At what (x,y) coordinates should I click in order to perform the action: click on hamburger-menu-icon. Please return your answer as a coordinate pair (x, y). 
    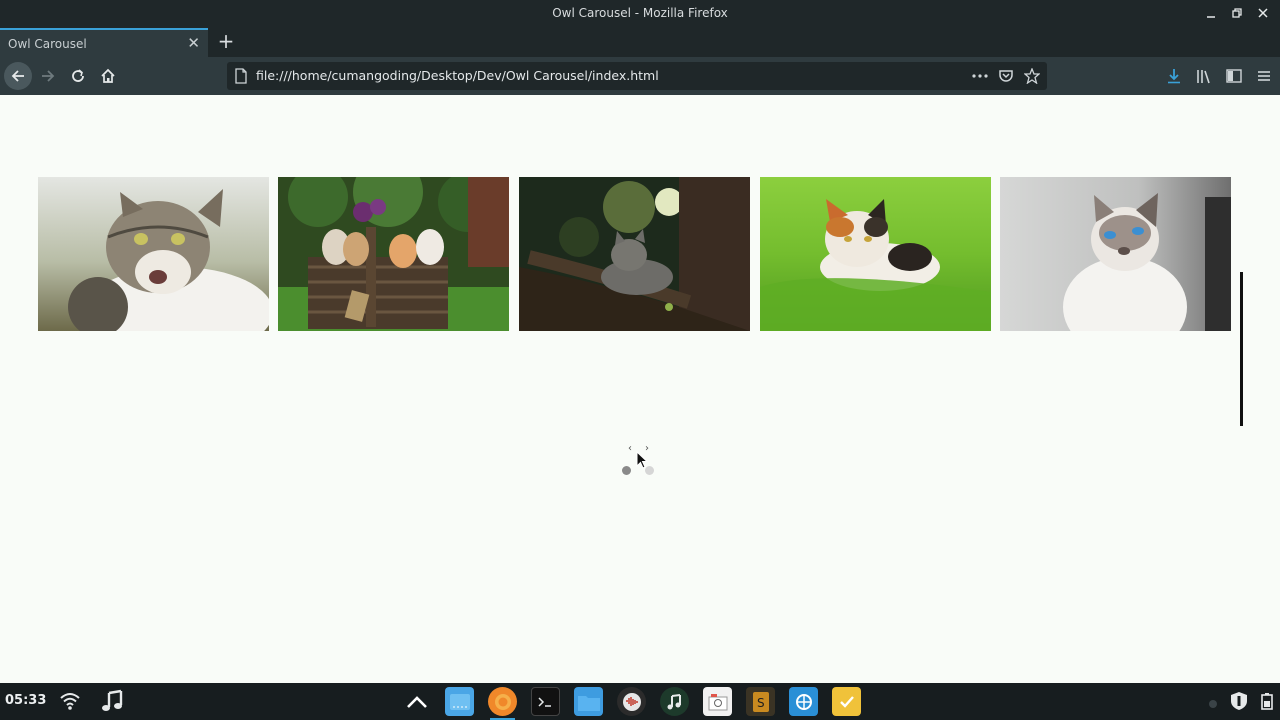
    Looking at the image, I should click on (1264, 76).